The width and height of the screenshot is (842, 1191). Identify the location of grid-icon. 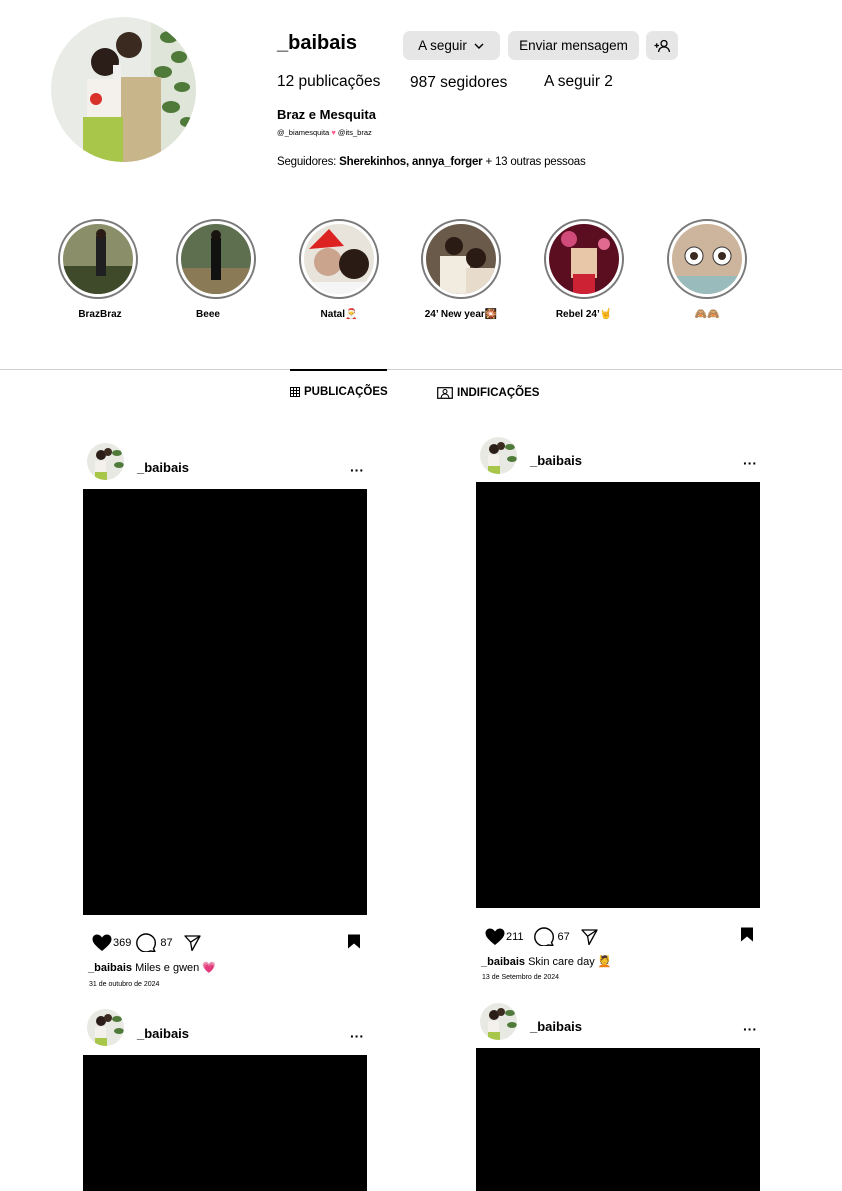
(295, 392).